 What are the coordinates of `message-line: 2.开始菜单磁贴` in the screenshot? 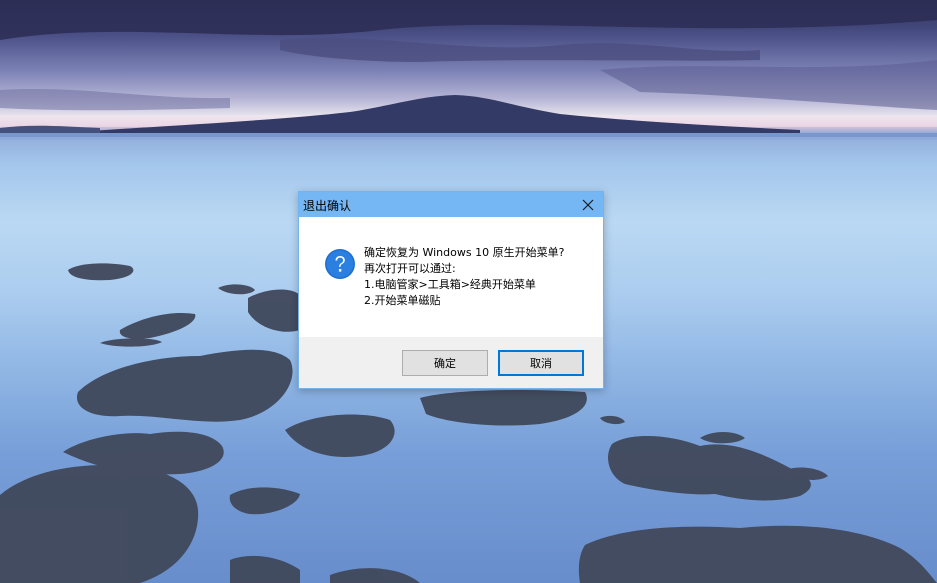 It's located at (402, 300).